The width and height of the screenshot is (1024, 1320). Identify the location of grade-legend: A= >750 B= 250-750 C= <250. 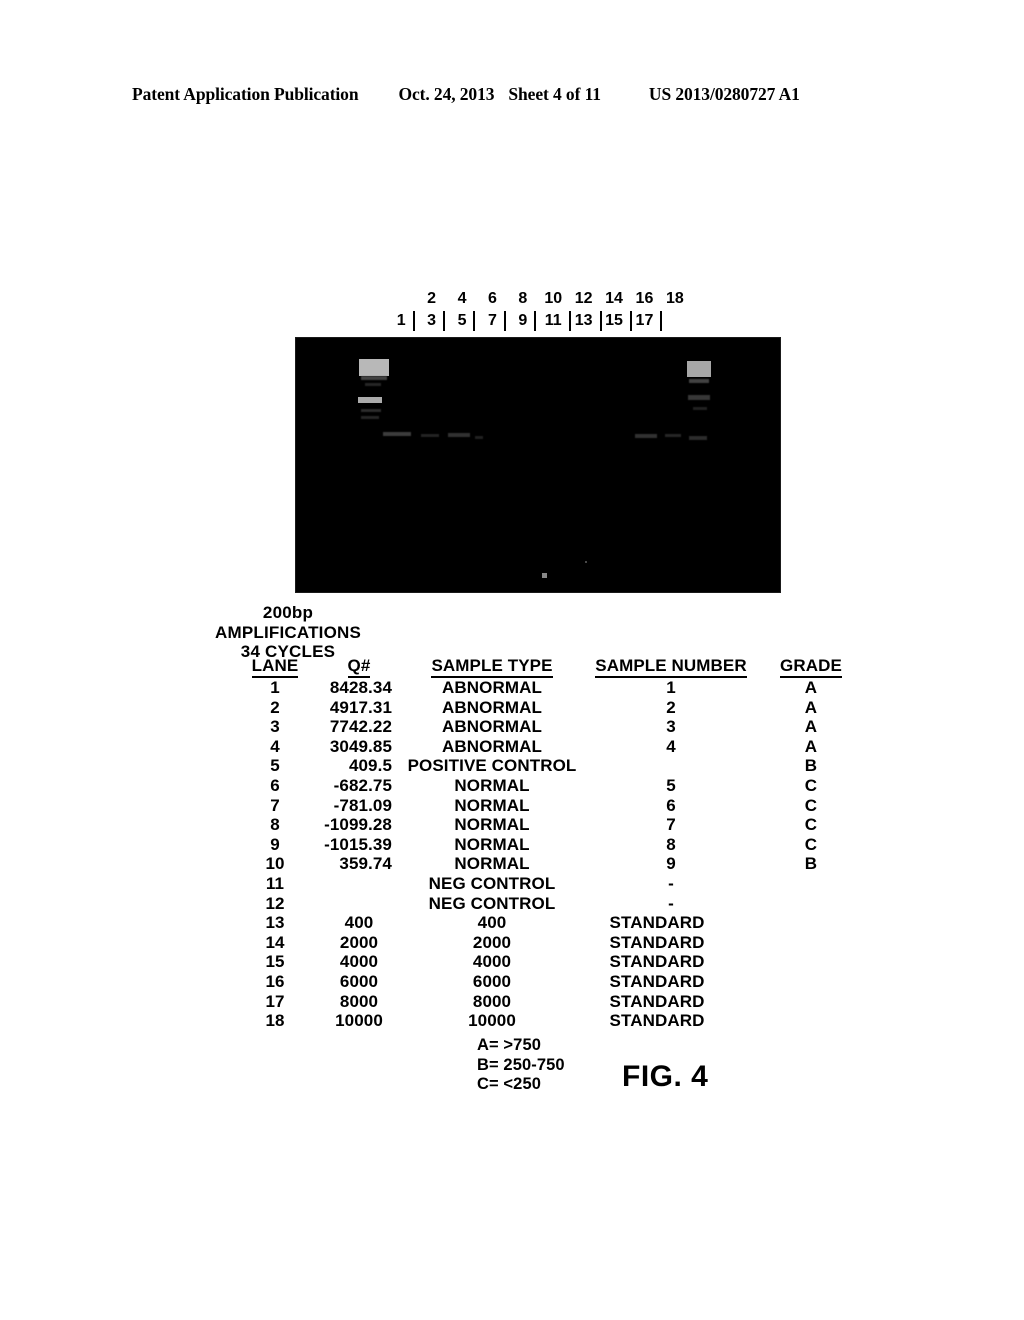
(521, 1065).